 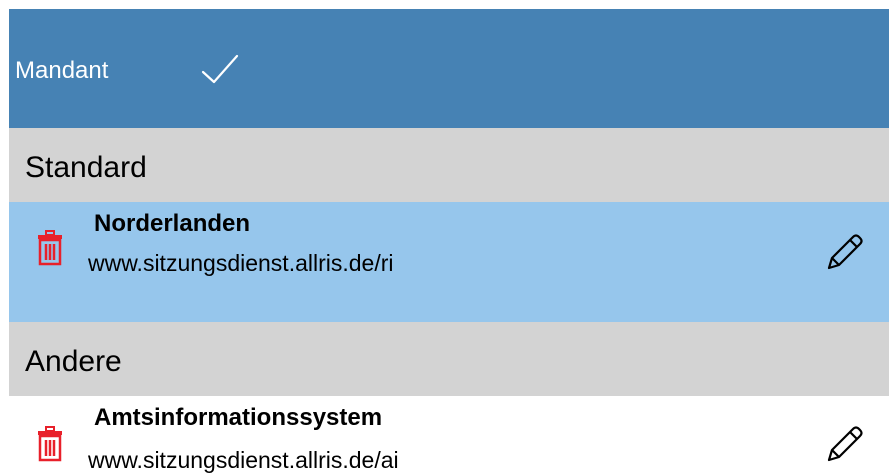 I want to click on entry-url: www.sitzungsdienst.allris.de/ai, so click(x=243, y=460).